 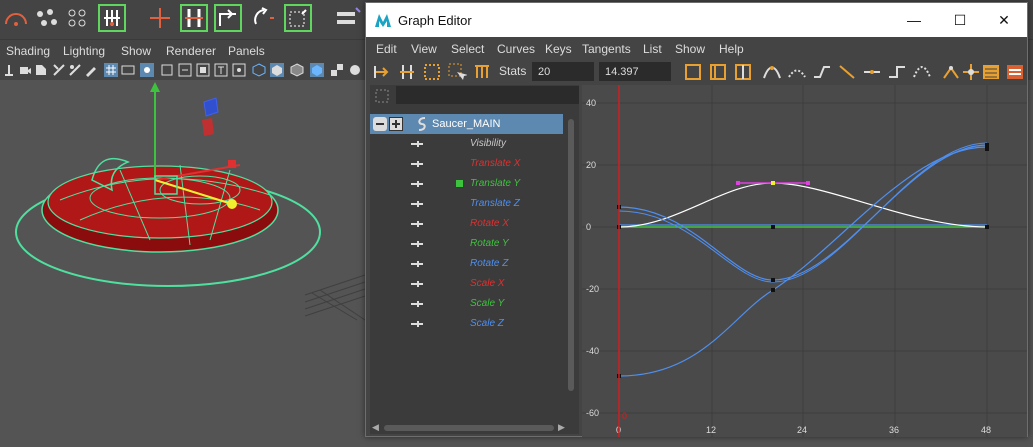 What do you see at coordinates (466, 184) in the screenshot?
I see `outliner-channel-translate-y: Translate Y` at bounding box center [466, 184].